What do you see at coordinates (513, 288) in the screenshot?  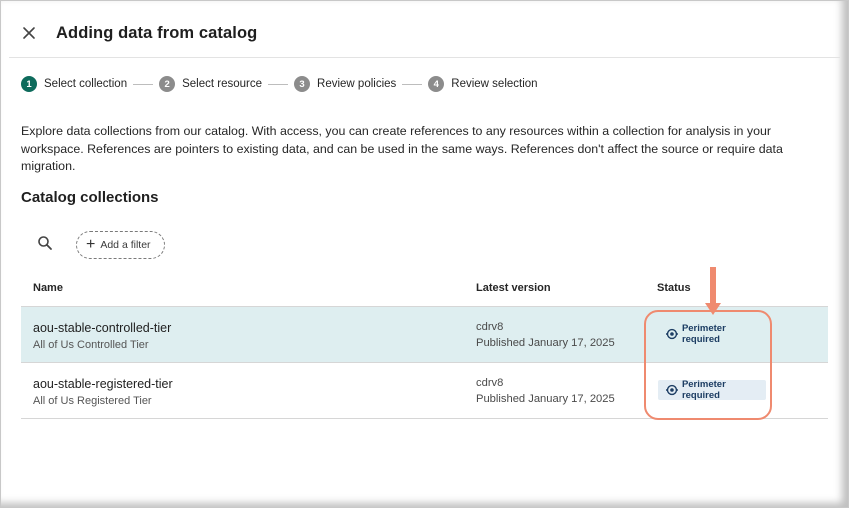 I see `column-header-version: Latest version` at bounding box center [513, 288].